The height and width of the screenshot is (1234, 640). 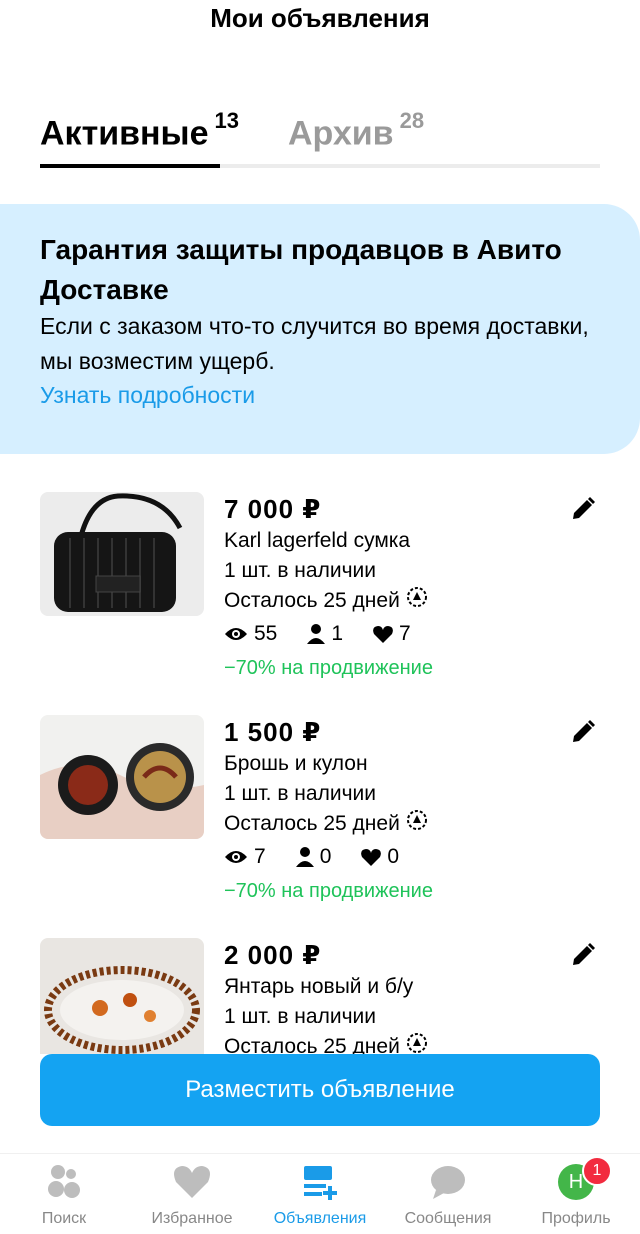 What do you see at coordinates (64, 1218) in the screenshot?
I see `nav-search-label: Поиск` at bounding box center [64, 1218].